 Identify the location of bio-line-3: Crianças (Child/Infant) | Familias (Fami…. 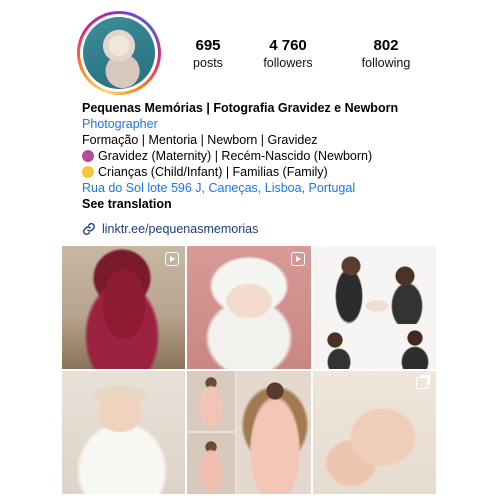
(282, 172).